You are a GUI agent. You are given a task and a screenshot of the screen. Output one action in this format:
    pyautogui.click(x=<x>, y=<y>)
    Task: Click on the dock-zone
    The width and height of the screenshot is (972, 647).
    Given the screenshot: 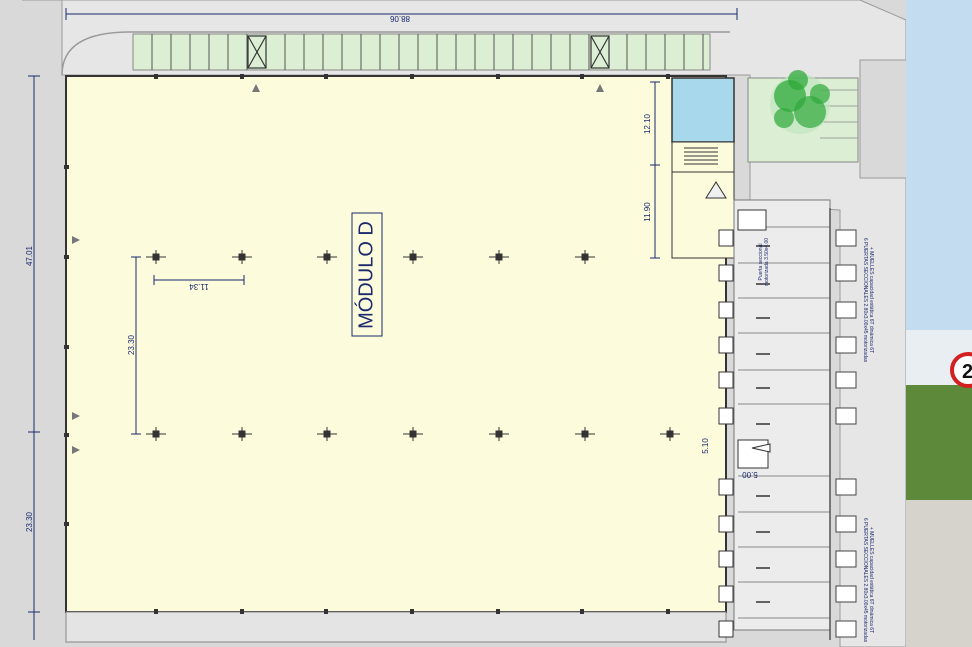 What is the action you would take?
    pyautogui.click(x=782, y=415)
    